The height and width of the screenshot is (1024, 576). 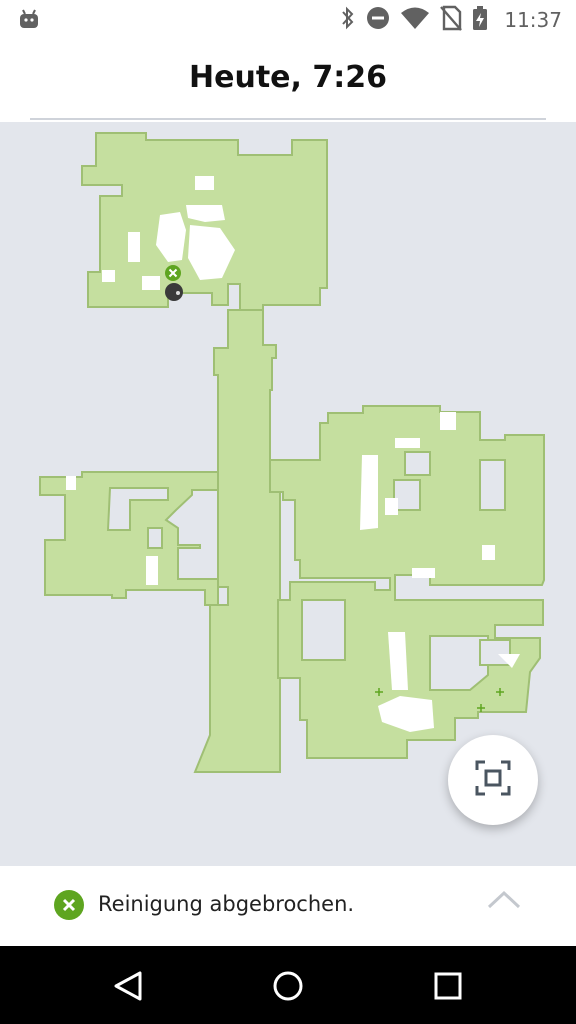 I want to click on map-area-corridor, so click(x=237, y=541).